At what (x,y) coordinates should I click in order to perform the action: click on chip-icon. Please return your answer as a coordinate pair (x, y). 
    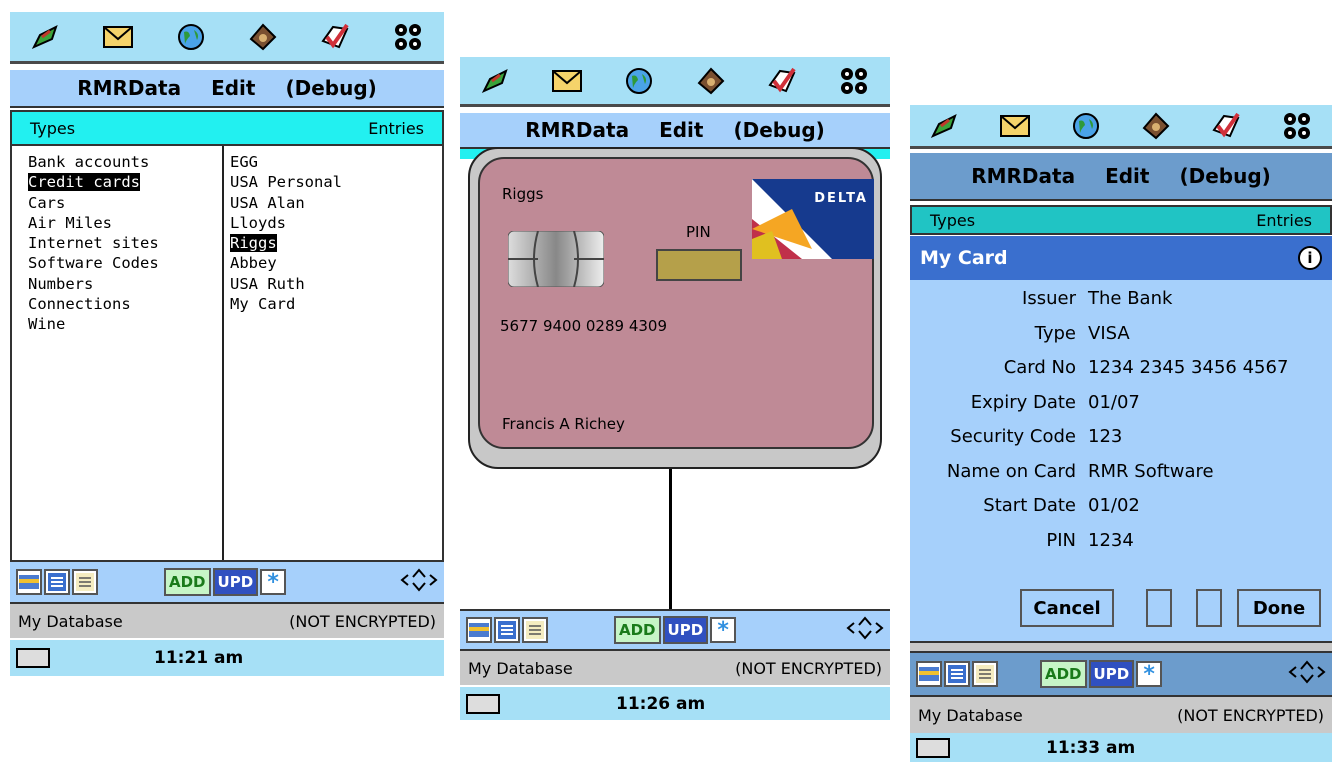
    Looking at the image, I should click on (556, 259).